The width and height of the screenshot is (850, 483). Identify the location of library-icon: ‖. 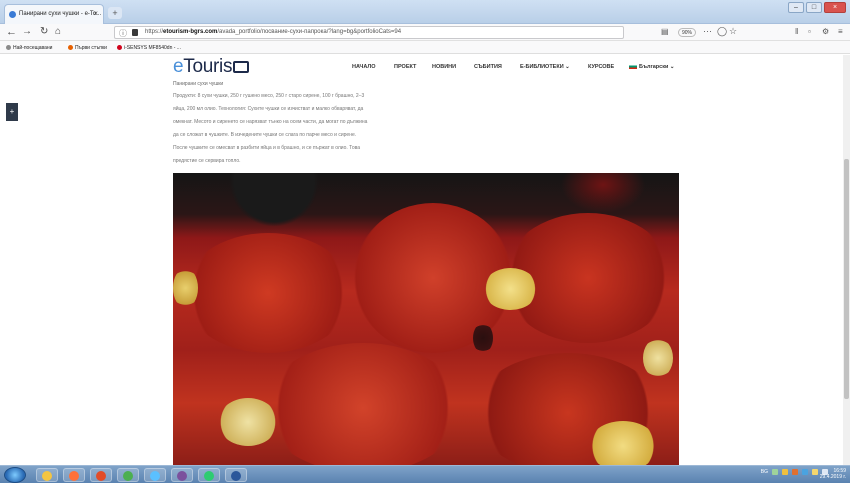
(796, 31).